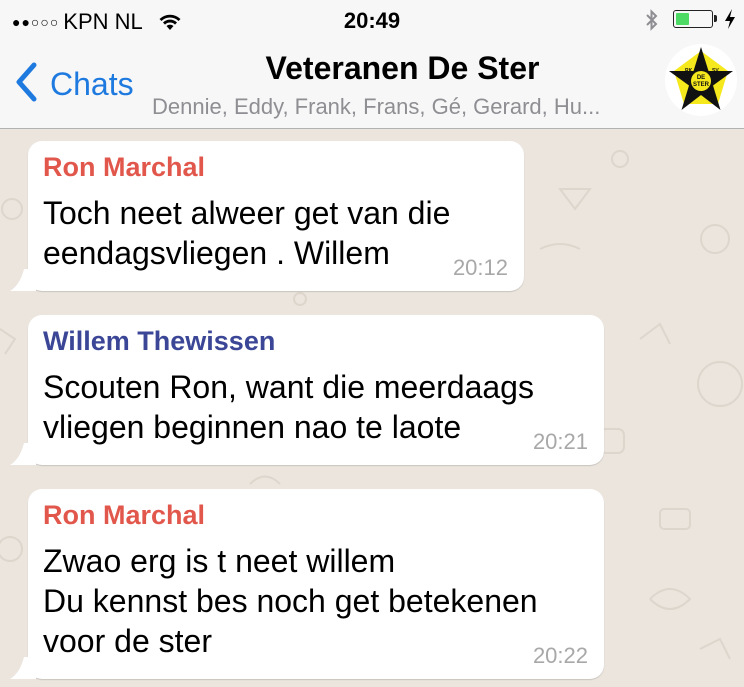  Describe the element at coordinates (652, 22) in the screenshot. I see `bluetooth-icon` at that location.